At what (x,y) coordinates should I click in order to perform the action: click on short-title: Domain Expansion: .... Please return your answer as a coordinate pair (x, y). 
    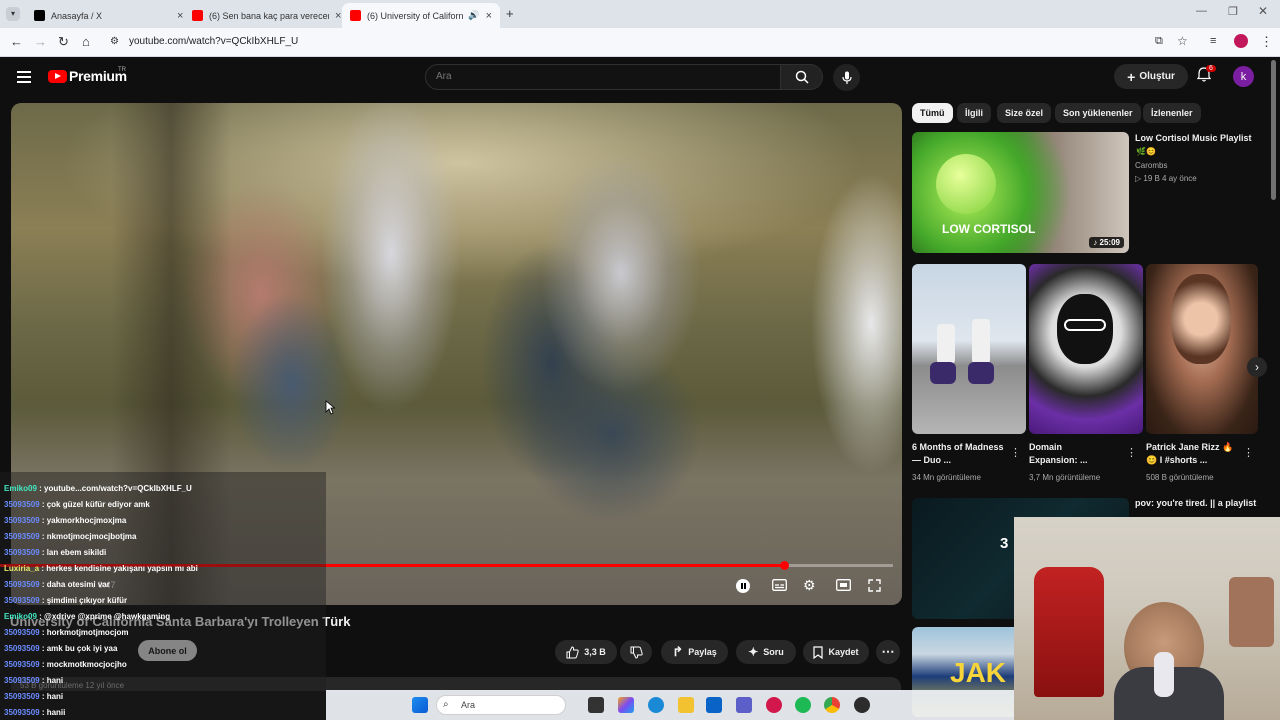
    Looking at the image, I should click on (1069, 454).